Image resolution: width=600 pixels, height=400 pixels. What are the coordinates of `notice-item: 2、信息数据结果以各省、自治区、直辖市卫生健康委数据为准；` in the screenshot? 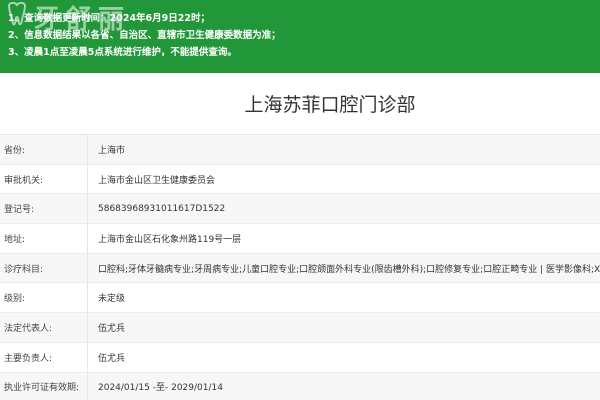 It's located at (144, 35).